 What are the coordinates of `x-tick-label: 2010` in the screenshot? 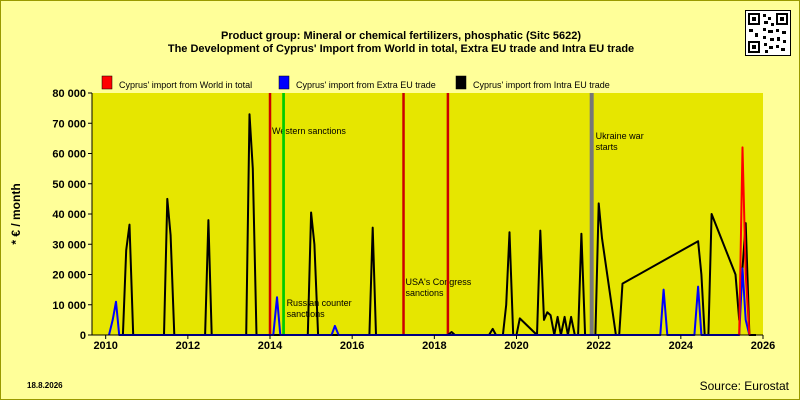 It's located at (105, 346).